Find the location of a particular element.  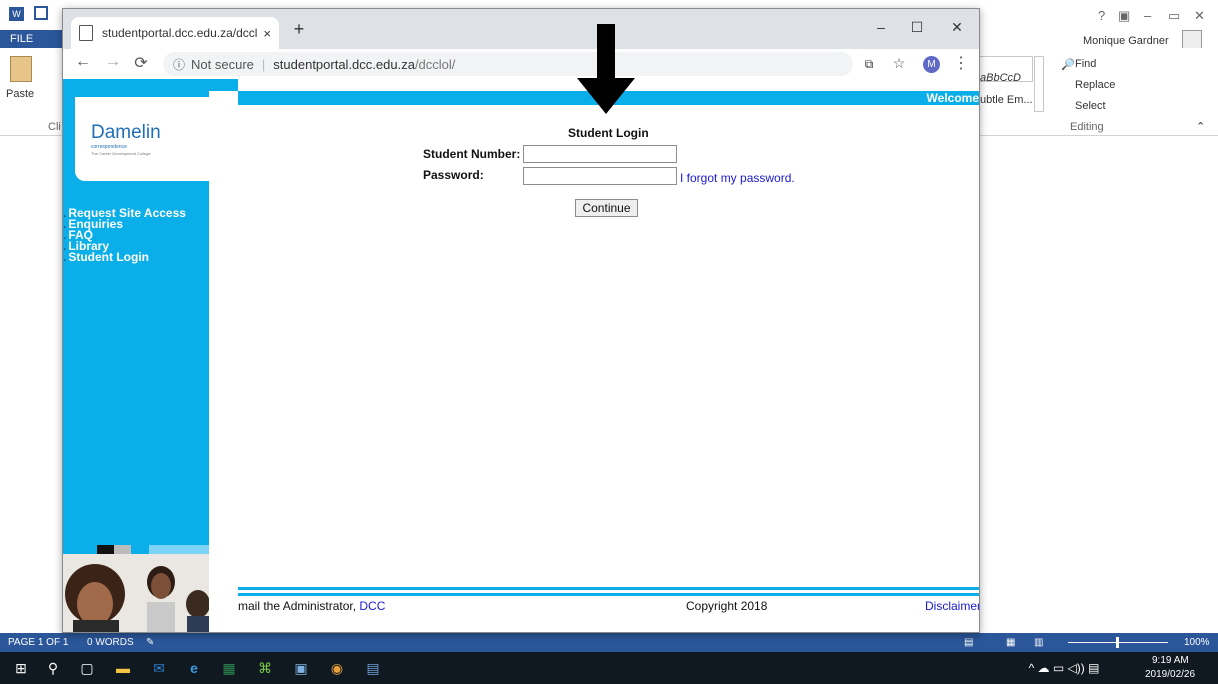

info-icon: ⓘ is located at coordinates (179, 64).